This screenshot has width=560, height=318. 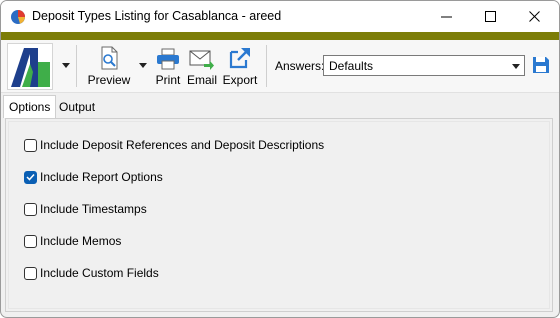 What do you see at coordinates (168, 59) in the screenshot?
I see `printer-icon` at bounding box center [168, 59].